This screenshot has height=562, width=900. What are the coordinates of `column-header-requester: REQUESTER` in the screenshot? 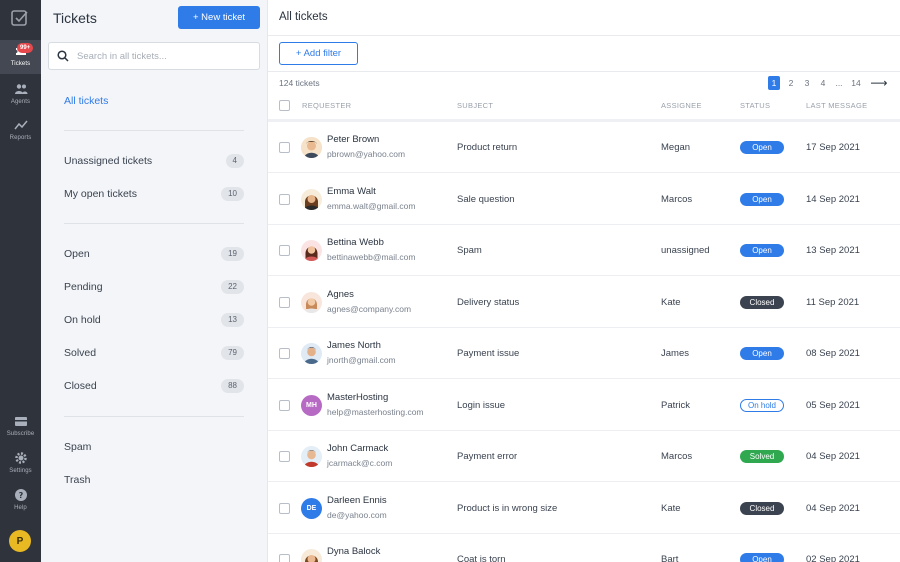 It's located at (326, 105).